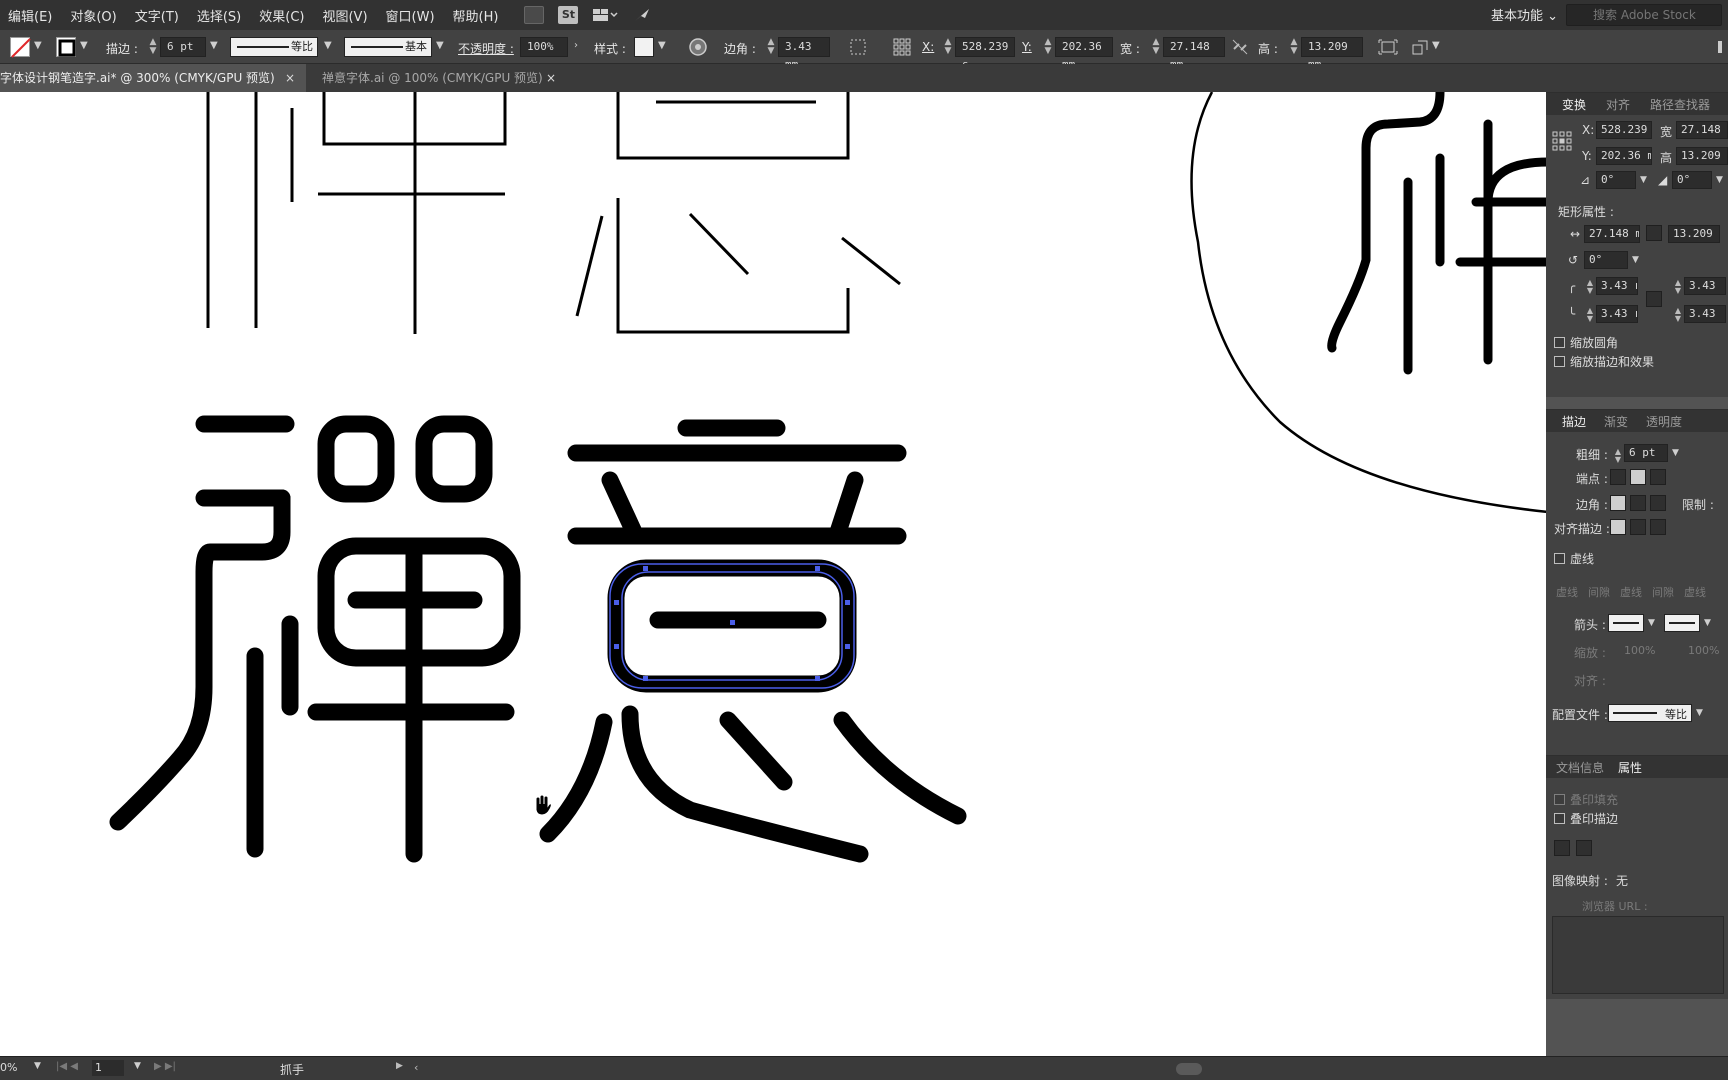  What do you see at coordinates (1562, 848) in the screenshot?
I see `show-center-off-button` at bounding box center [1562, 848].